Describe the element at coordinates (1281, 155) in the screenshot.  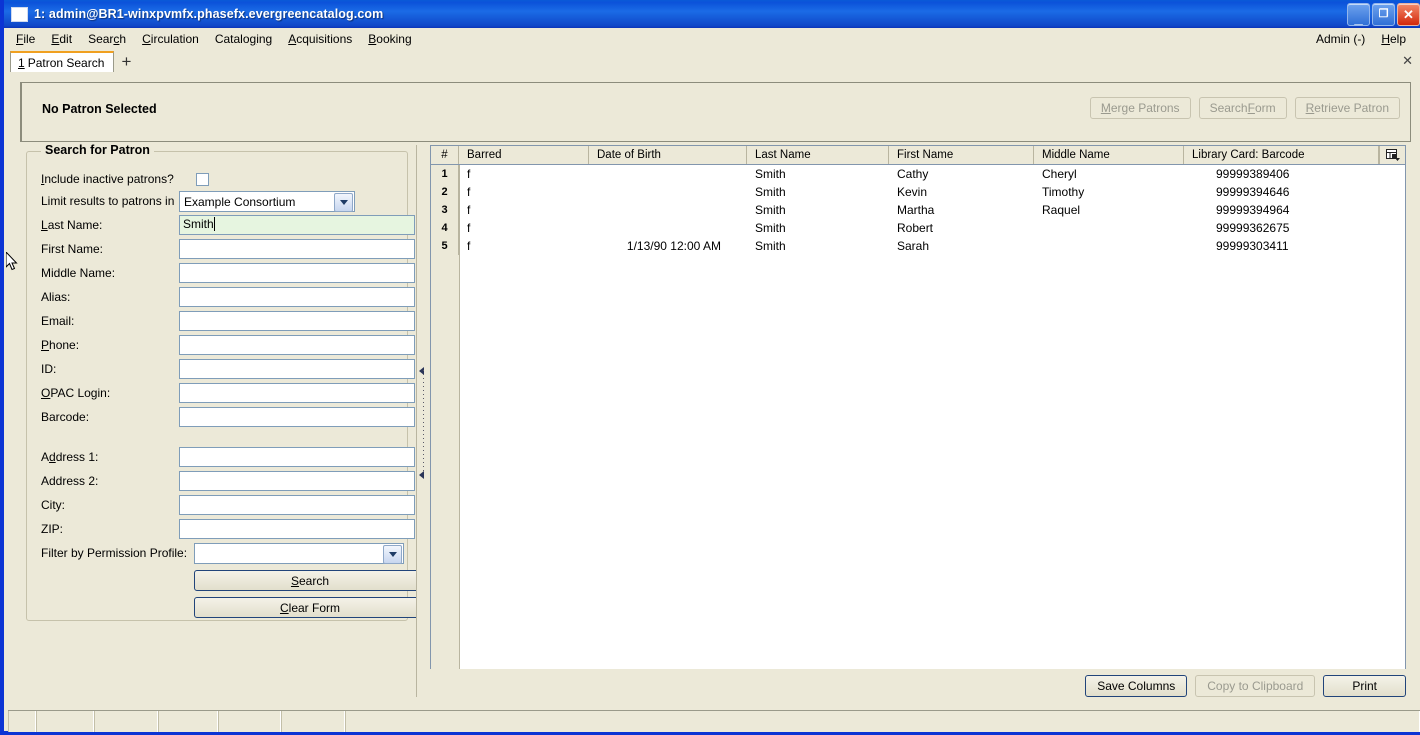
I see `column-header-library-card: Library Card: Barcode` at that location.